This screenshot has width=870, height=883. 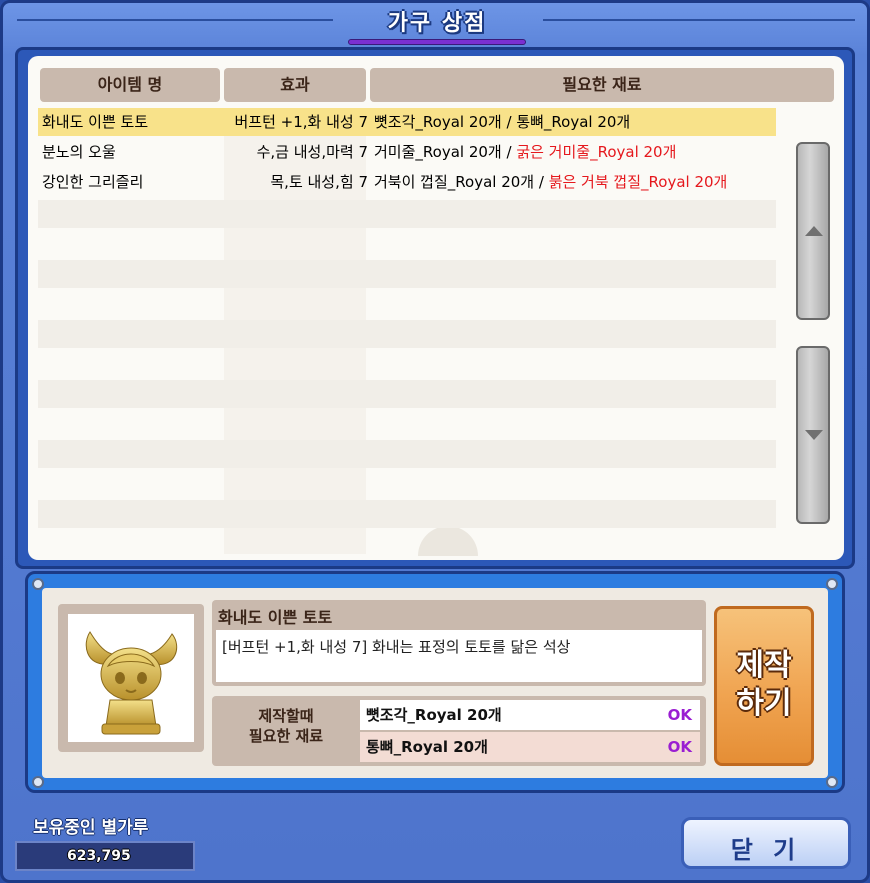 I want to click on required-label-line1: 제작할때, so click(x=286, y=716).